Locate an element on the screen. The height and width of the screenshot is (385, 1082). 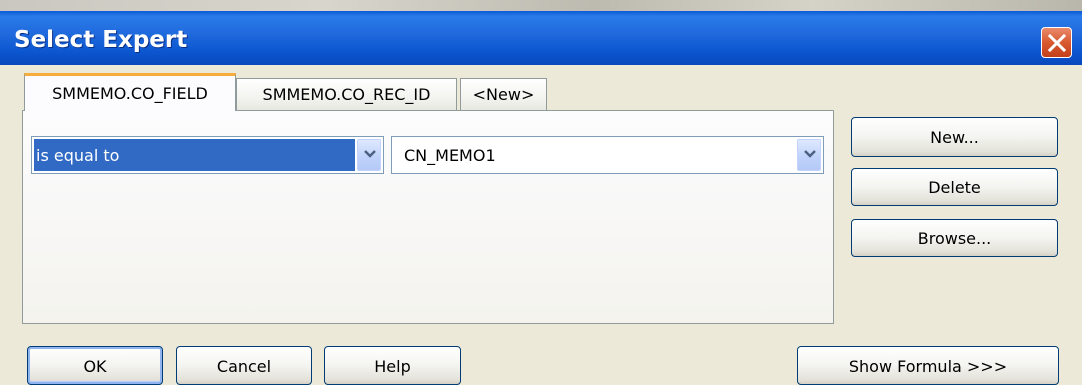
close-icon is located at coordinates (1057, 43).